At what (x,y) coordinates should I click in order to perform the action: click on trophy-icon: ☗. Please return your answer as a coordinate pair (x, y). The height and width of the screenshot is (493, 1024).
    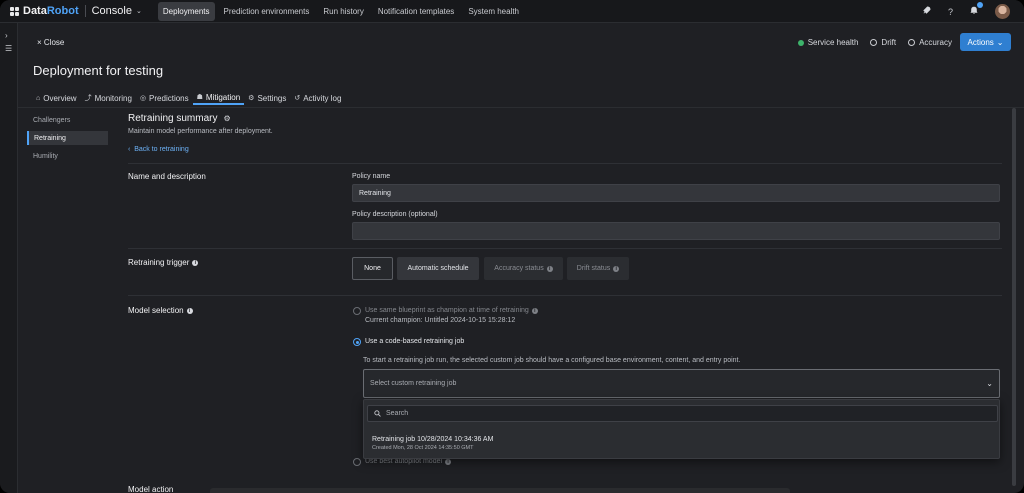
    Looking at the image, I should click on (199, 97).